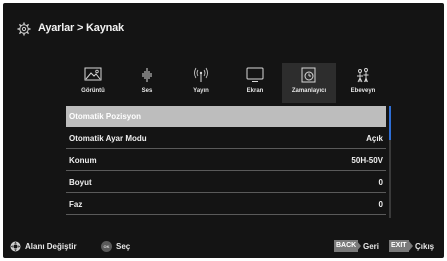 This screenshot has height=261, width=447. I want to click on menu-item-boyut: Boyut 0, so click(226, 182).